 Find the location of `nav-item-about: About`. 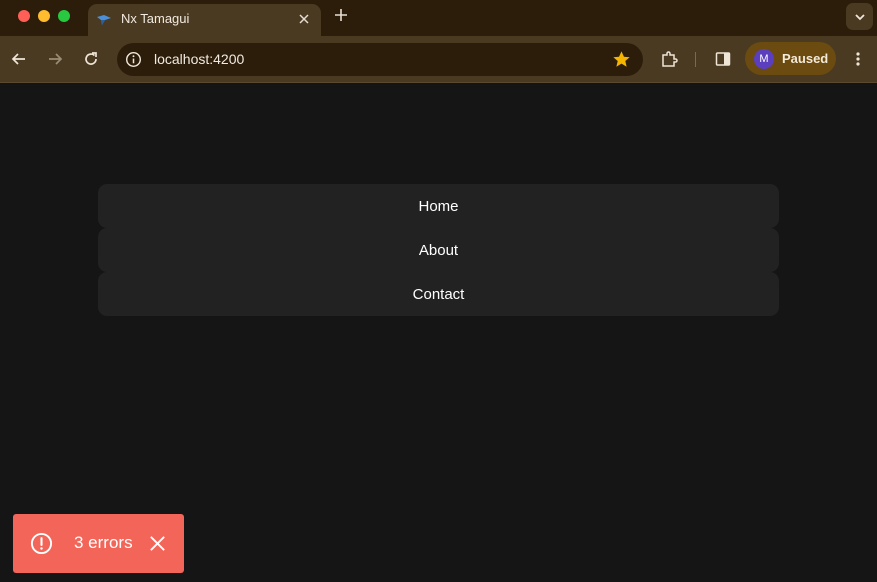

nav-item-about: About is located at coordinates (438, 250).